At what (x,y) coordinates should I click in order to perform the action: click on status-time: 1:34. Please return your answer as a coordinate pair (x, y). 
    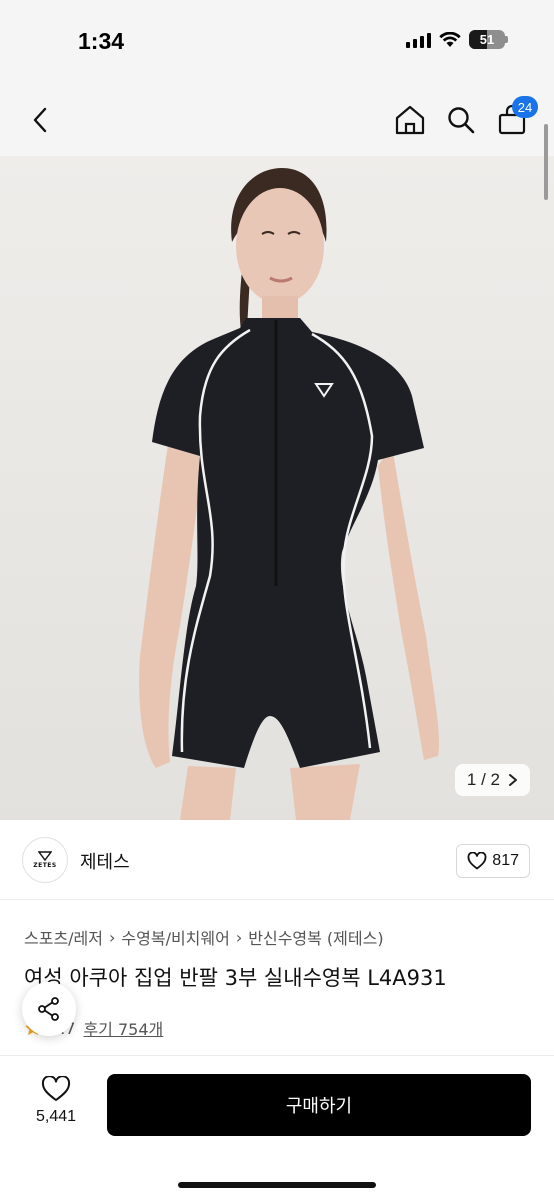
    Looking at the image, I should click on (101, 41).